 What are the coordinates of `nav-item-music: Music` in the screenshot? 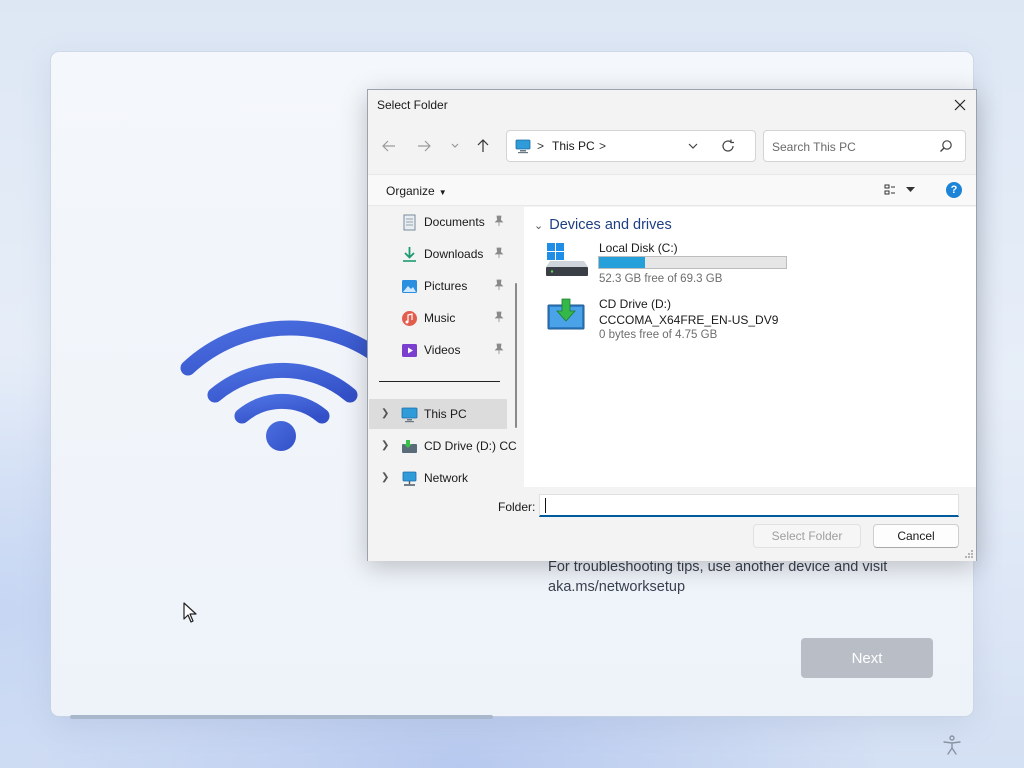 It's located at (438, 318).